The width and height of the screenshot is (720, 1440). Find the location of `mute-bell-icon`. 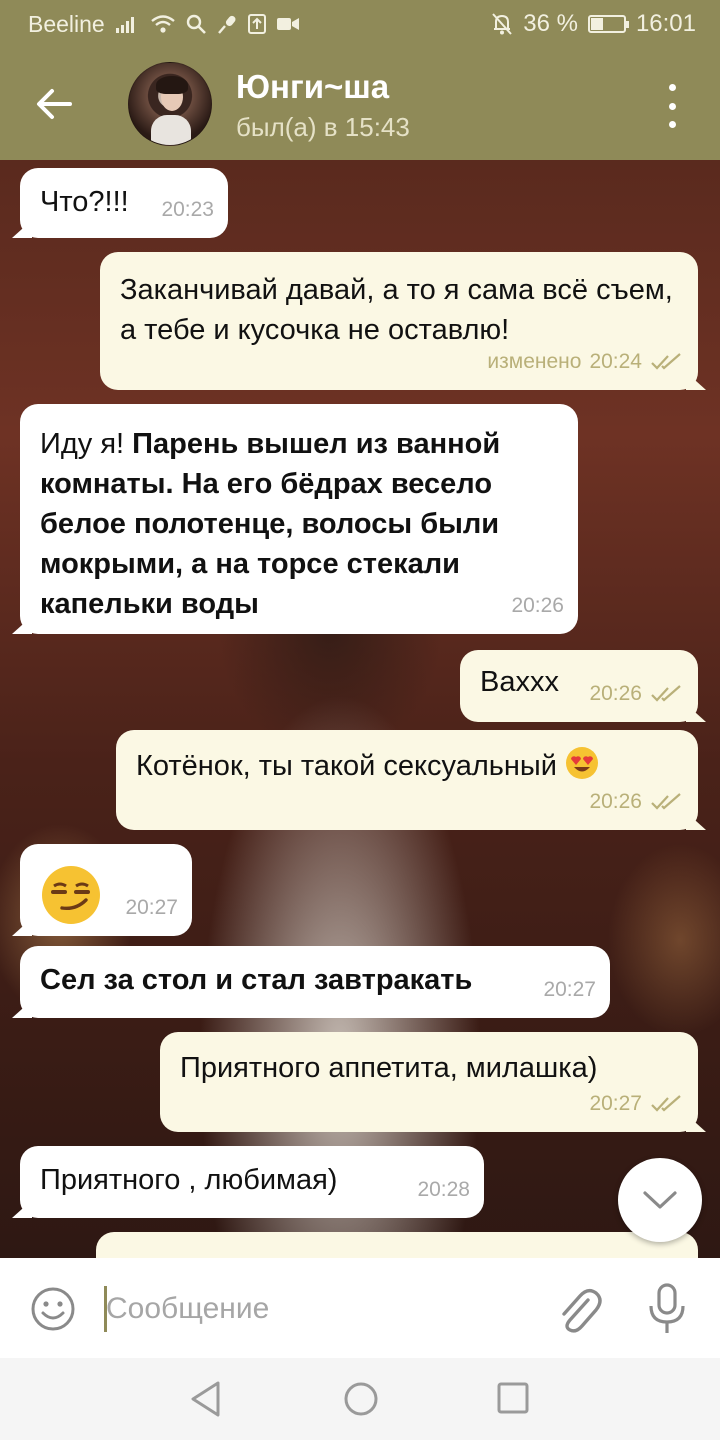

mute-bell-icon is located at coordinates (502, 24).